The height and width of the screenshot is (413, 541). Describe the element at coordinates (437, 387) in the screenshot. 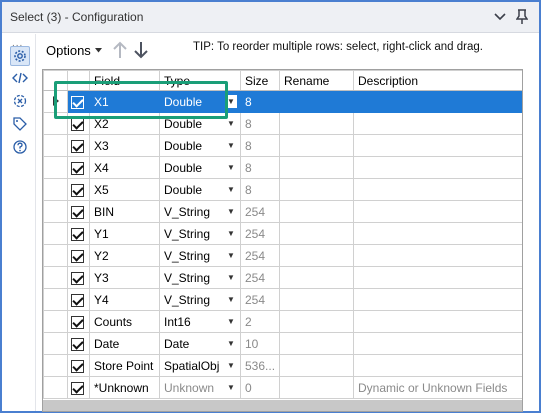

I see `description-cell: Dynamic or Unknown Fields` at that location.